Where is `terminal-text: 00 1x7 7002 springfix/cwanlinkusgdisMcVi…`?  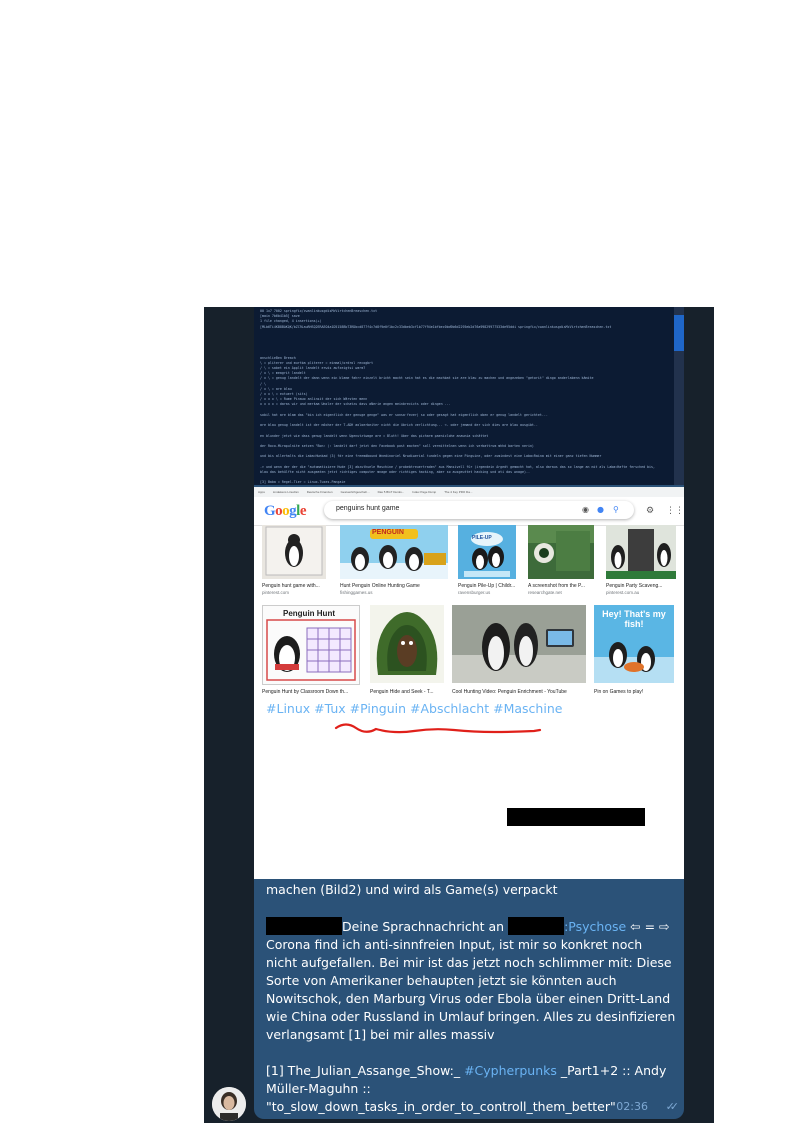
terminal-text: 00 1x7 7002 springfix/cwanlinkusgdisMcVi… is located at coordinates (466, 397).